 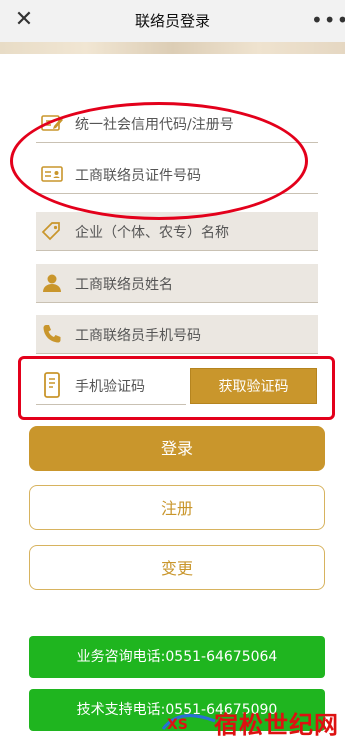 I want to click on annotation-oval, so click(x=159, y=161).